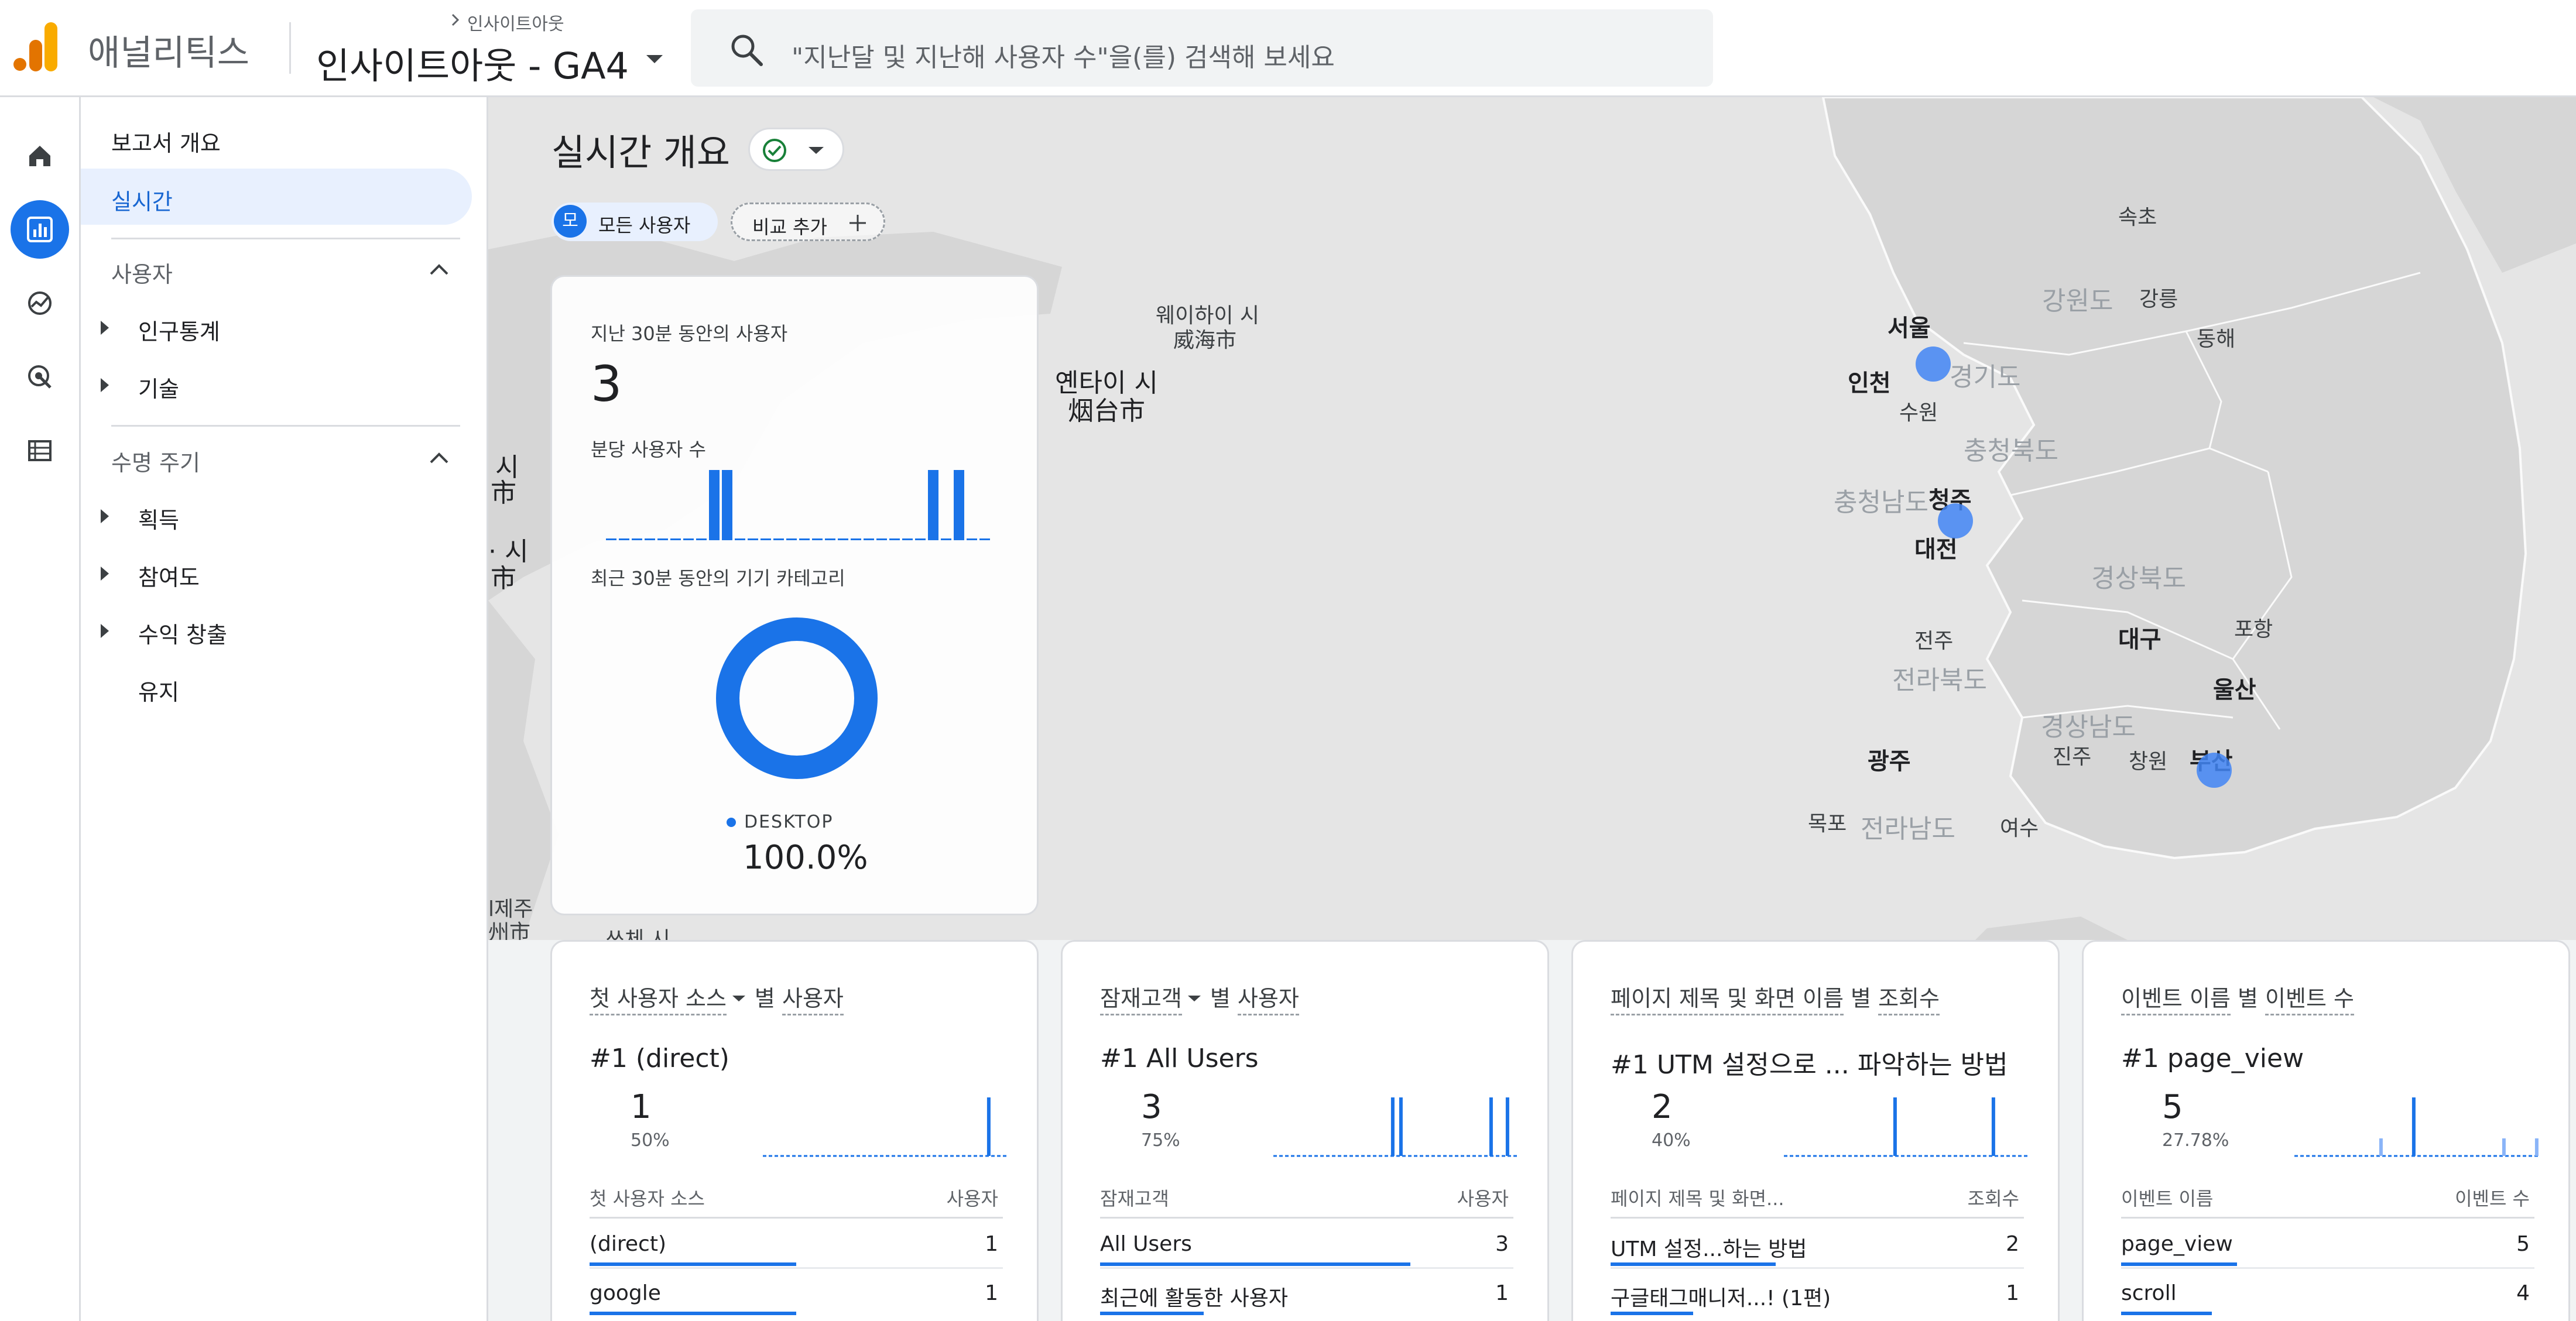  I want to click on advertising-icon, so click(40, 377).